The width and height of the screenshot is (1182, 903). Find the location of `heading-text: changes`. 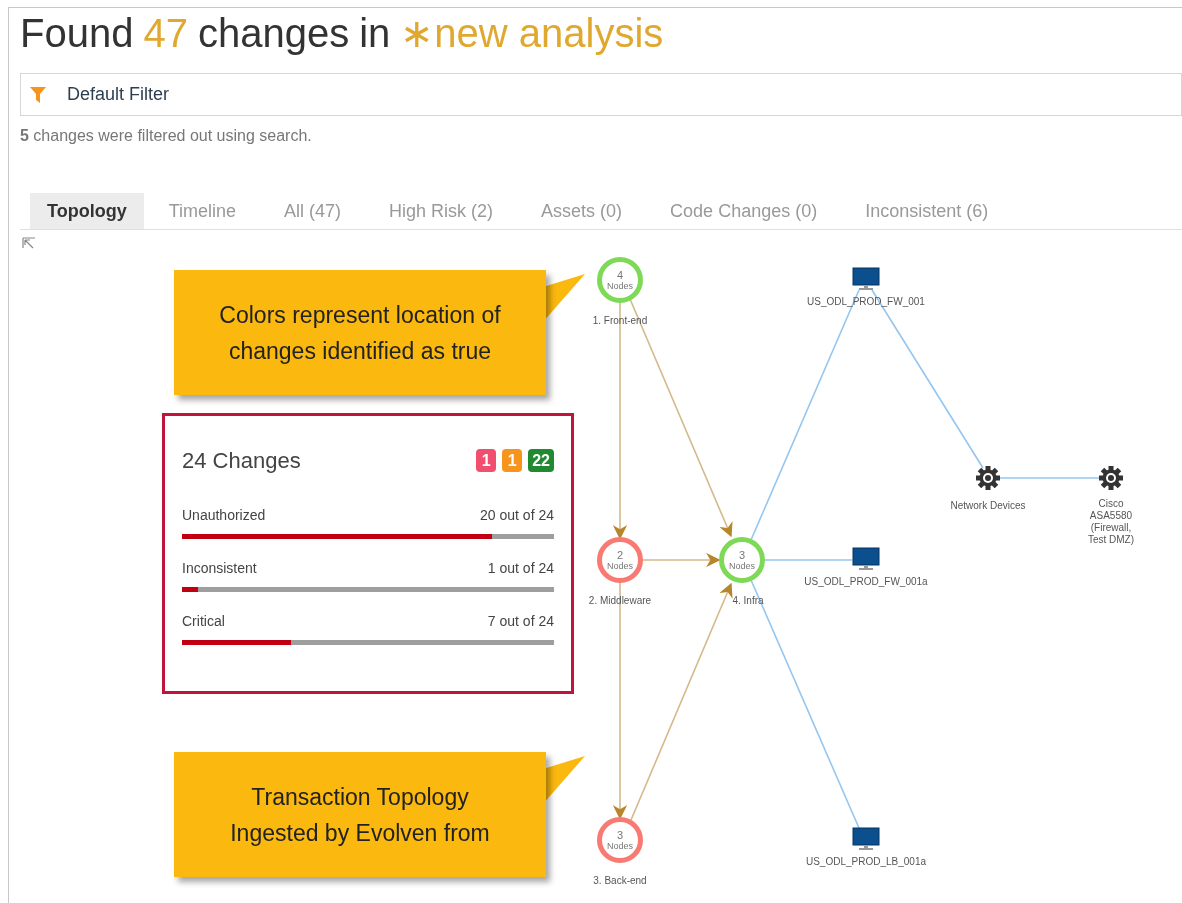

heading-text: changes is located at coordinates (273, 33).